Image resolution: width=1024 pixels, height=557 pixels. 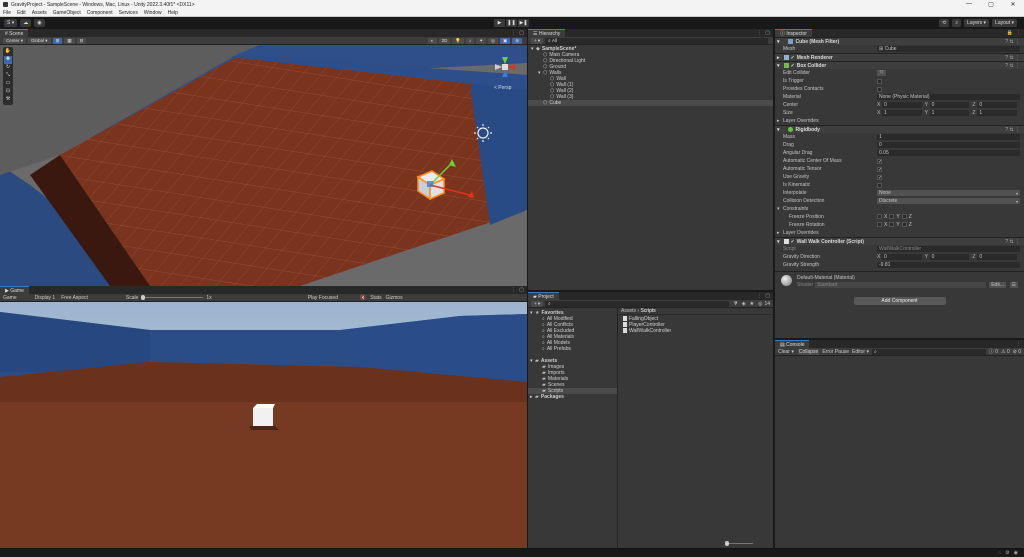 I want to click on layer-overrides-row: ▸ Layer Overrides, so click(x=899, y=121).